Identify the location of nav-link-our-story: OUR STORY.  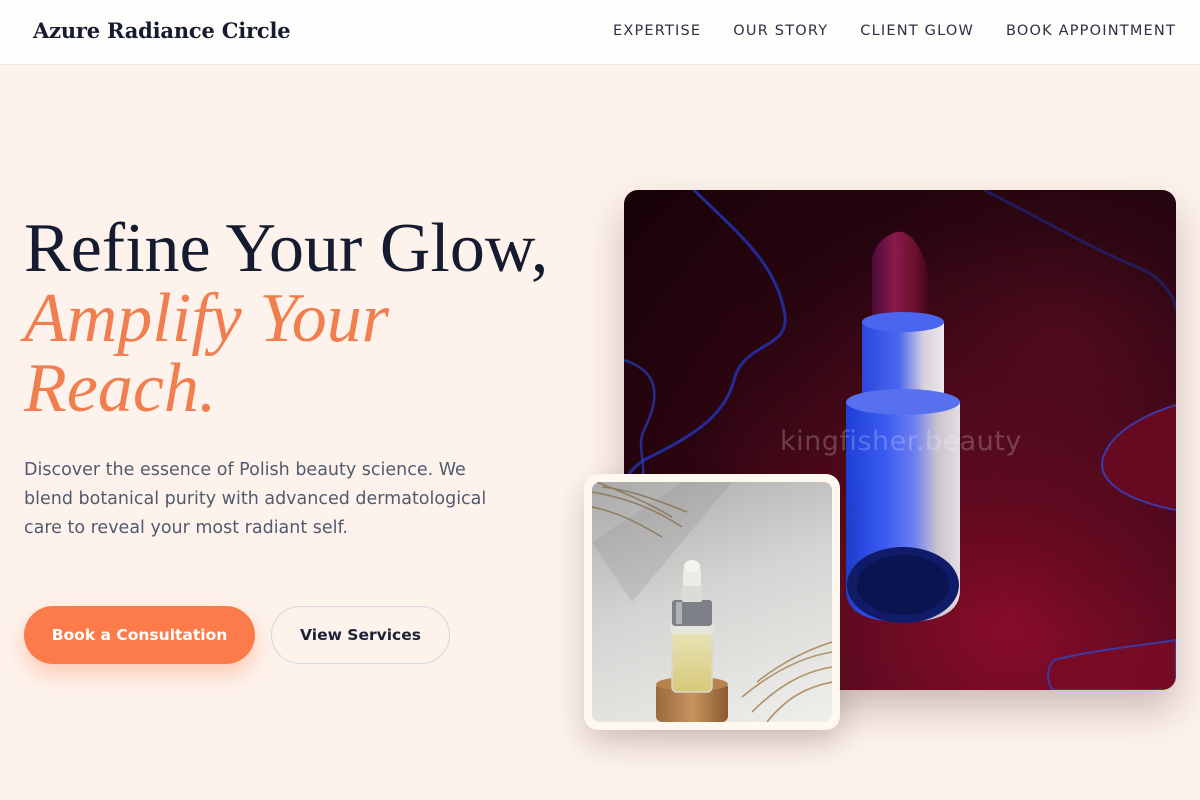
(780, 31).